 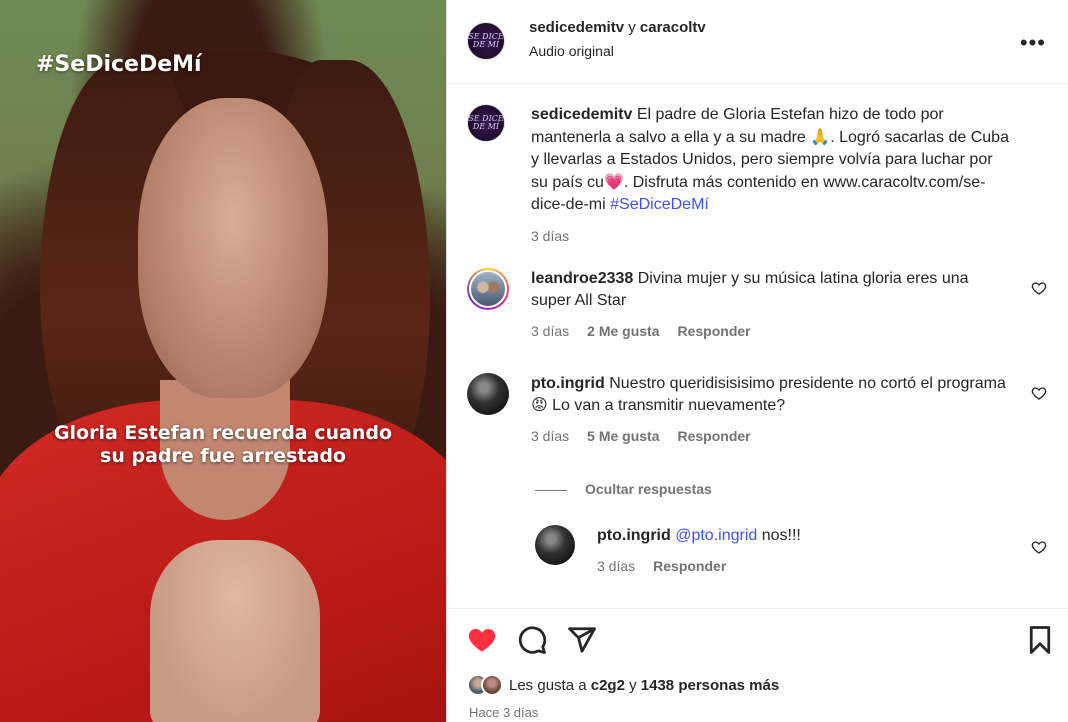 What do you see at coordinates (666, 405) in the screenshot?
I see `comment-body: Lo van a transmitir nuevamente?` at bounding box center [666, 405].